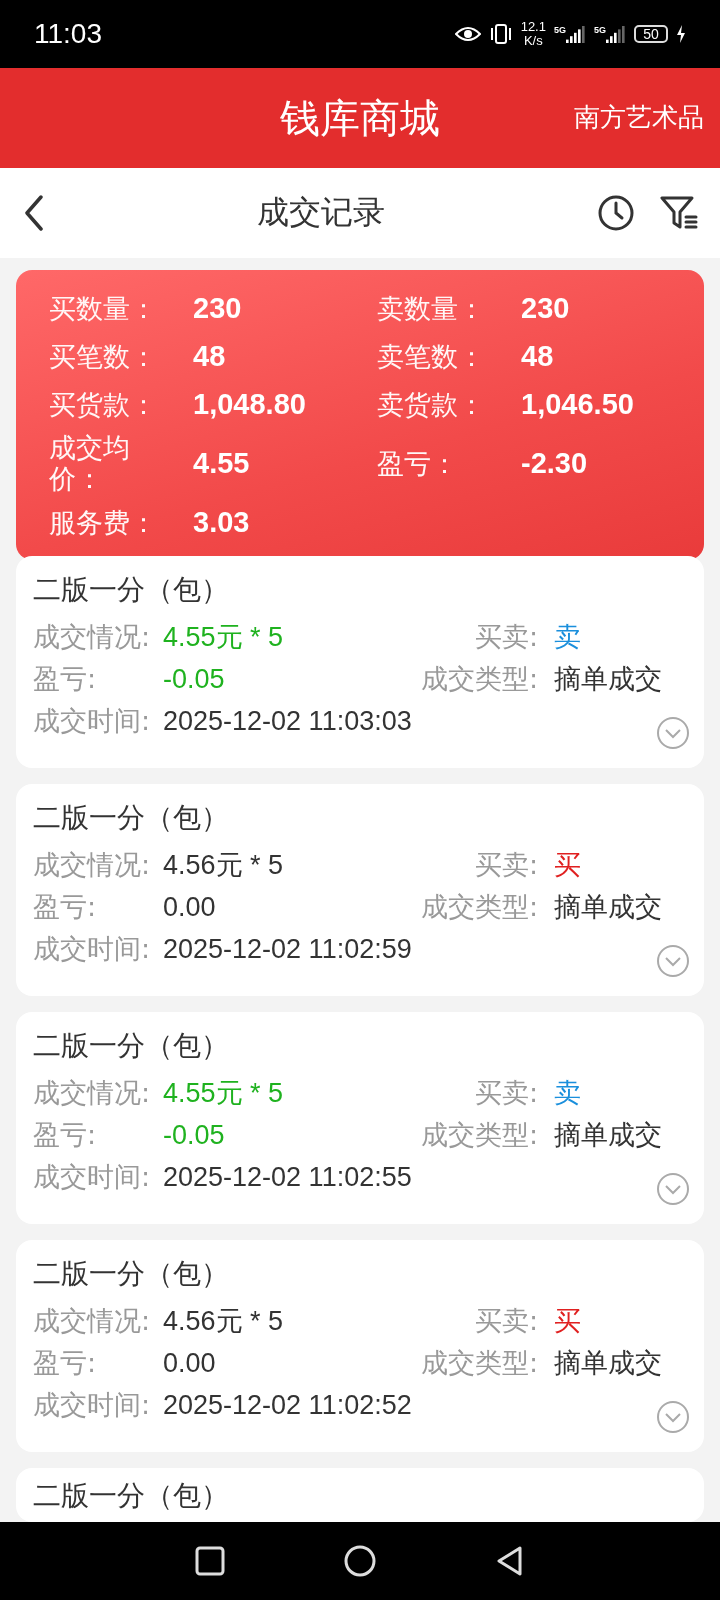 The image size is (720, 1600). What do you see at coordinates (431, 308) in the screenshot?
I see `stat-label: 卖数量：` at bounding box center [431, 308].